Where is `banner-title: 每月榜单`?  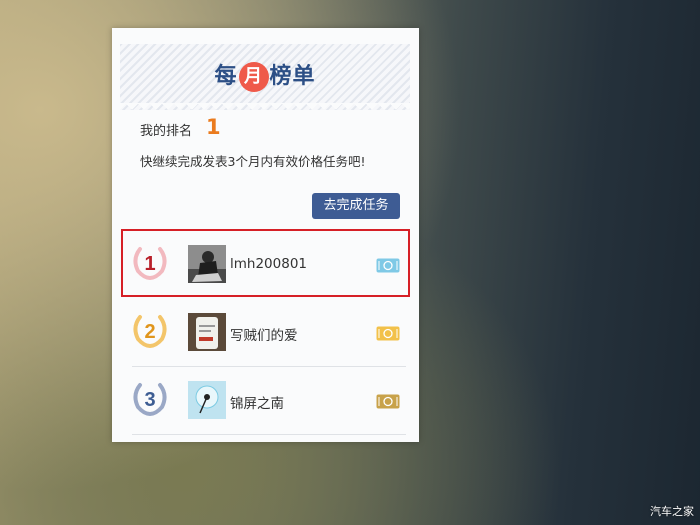 banner-title: 每月榜单 is located at coordinates (265, 75).